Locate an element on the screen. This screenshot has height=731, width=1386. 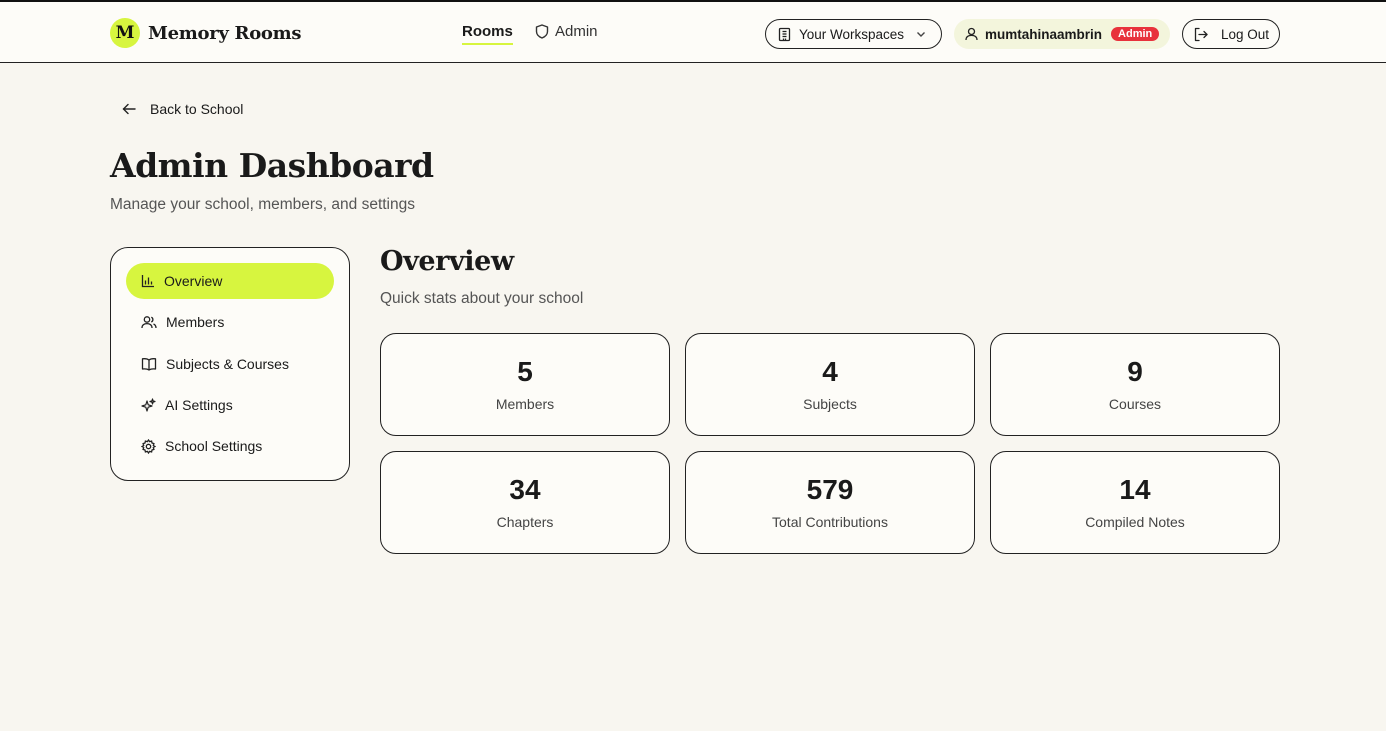
page-title: Admin Dashboard is located at coordinates (272, 165).